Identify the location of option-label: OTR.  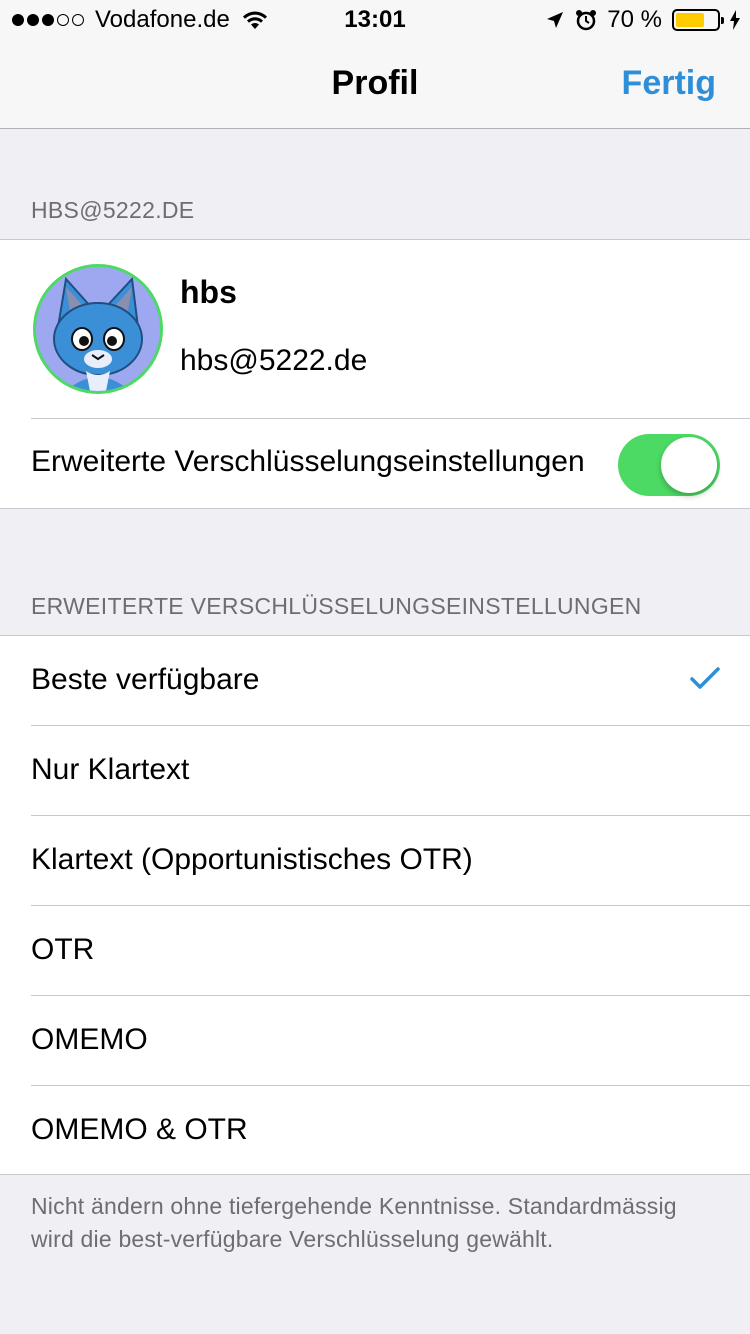
(63, 949).